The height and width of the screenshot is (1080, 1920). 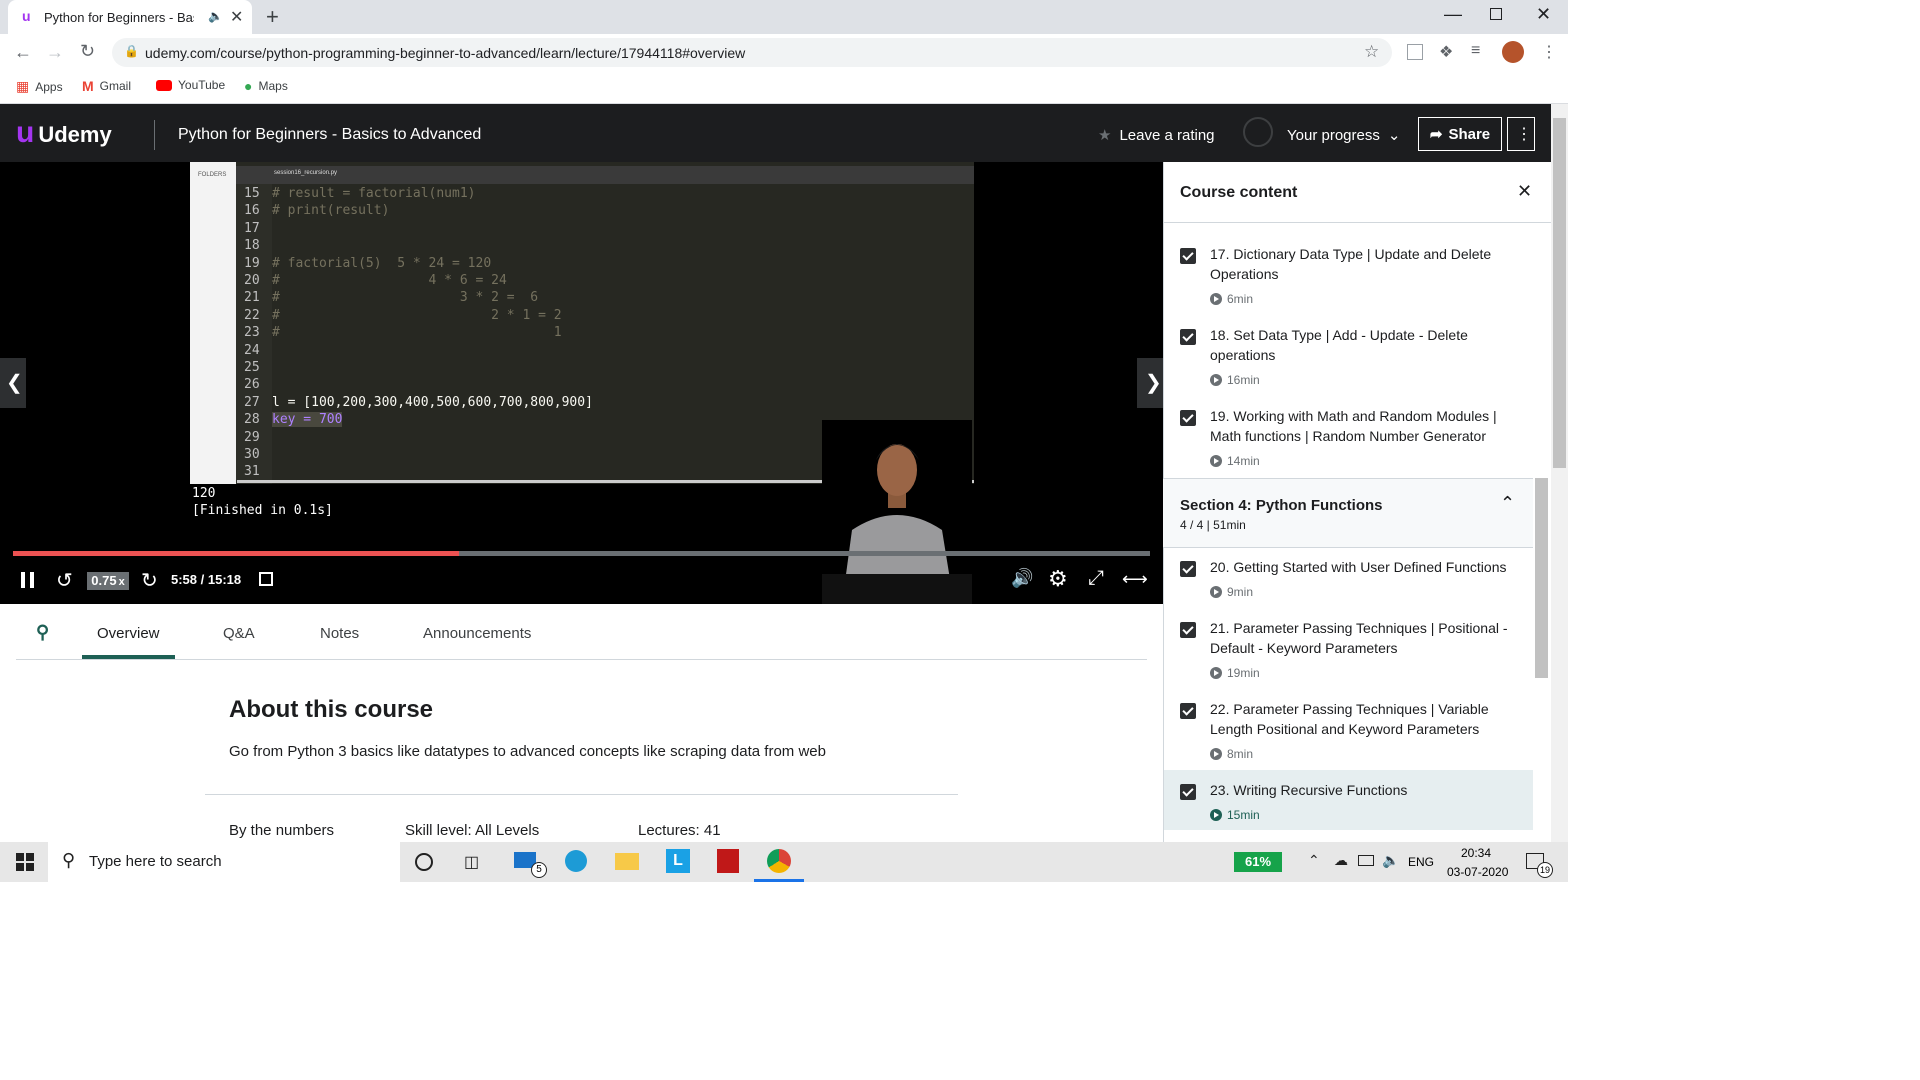 What do you see at coordinates (25, 862) in the screenshot?
I see `windows-start-icon` at bounding box center [25, 862].